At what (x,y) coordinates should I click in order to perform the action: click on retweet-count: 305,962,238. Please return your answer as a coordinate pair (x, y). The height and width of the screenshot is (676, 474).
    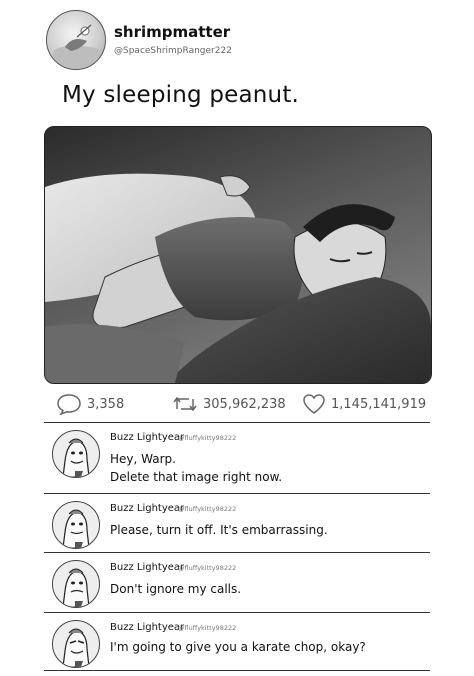
    Looking at the image, I should click on (244, 404).